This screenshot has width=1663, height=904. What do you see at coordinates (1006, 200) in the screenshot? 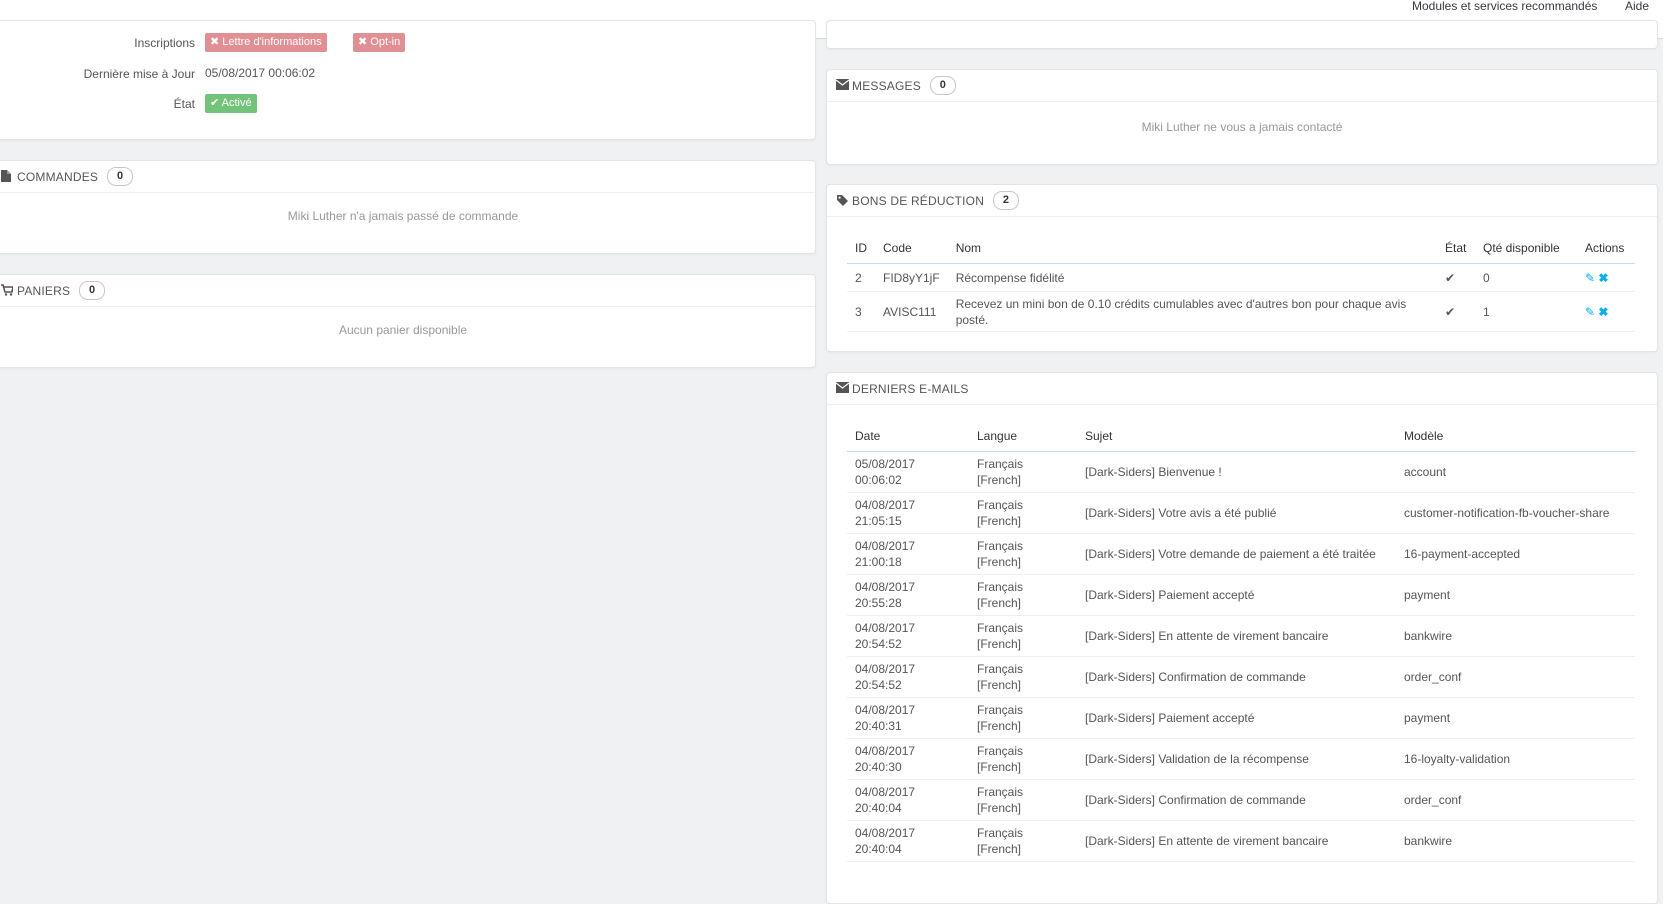
I see `vouchers-count-badge: 2` at bounding box center [1006, 200].